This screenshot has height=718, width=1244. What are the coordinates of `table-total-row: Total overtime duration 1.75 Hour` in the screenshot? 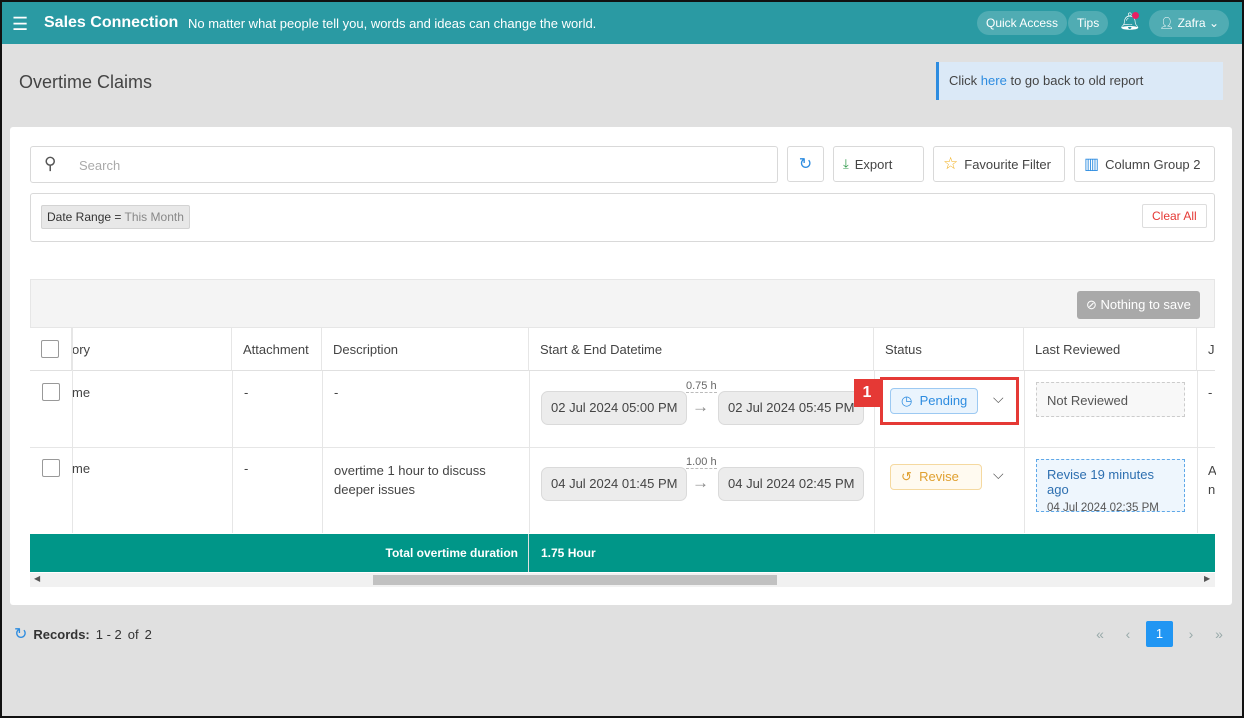 It's located at (622, 553).